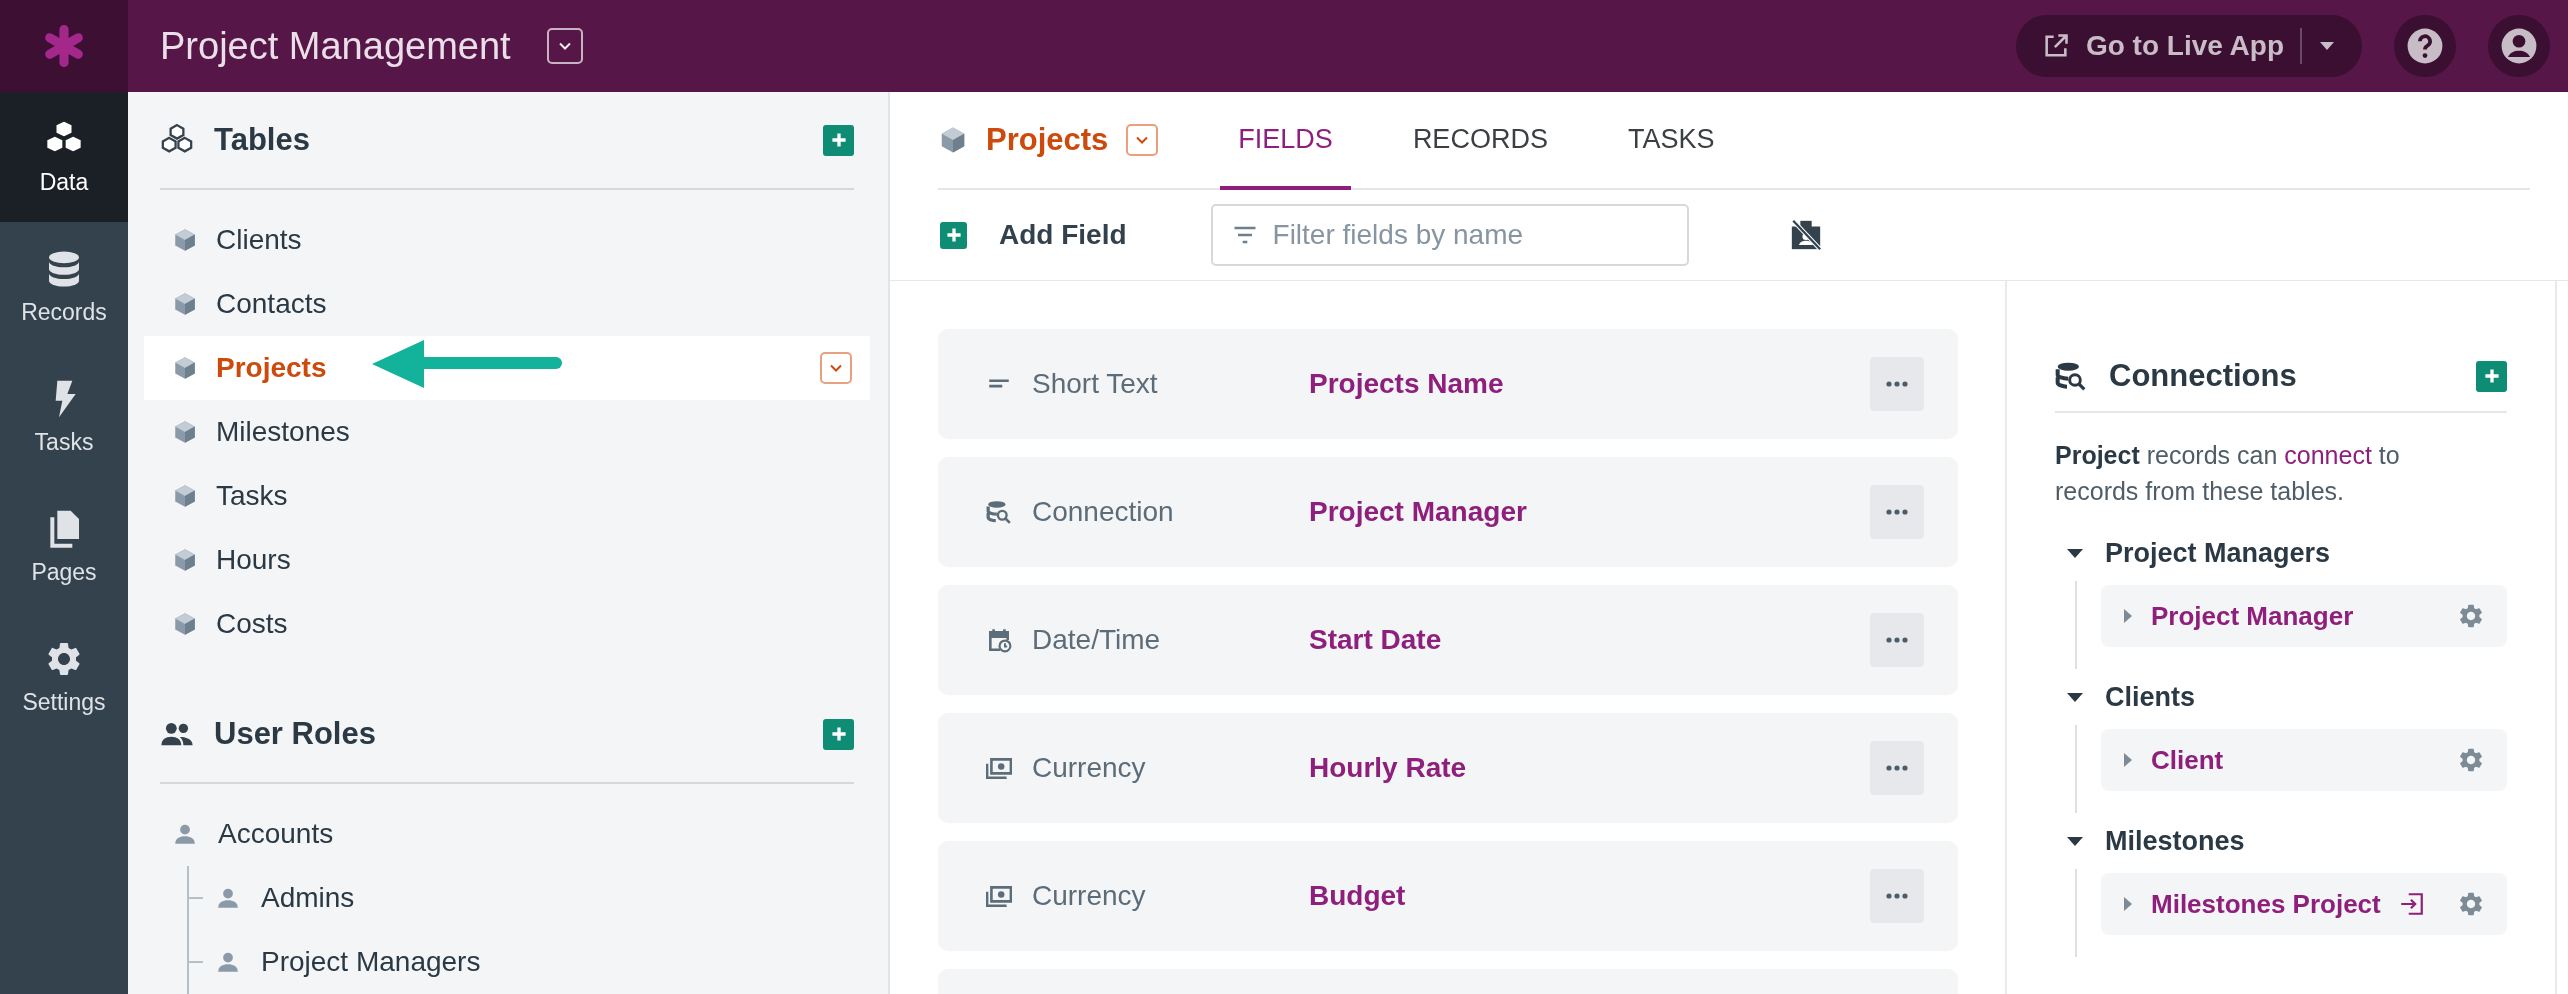  I want to click on nav-label: Data, so click(64, 182).